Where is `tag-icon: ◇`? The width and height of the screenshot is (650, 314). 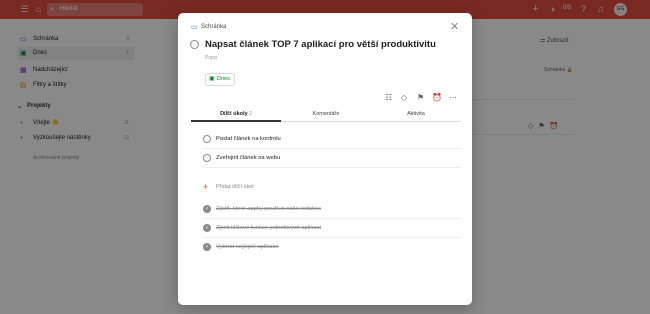 tag-icon: ◇ is located at coordinates (404, 98).